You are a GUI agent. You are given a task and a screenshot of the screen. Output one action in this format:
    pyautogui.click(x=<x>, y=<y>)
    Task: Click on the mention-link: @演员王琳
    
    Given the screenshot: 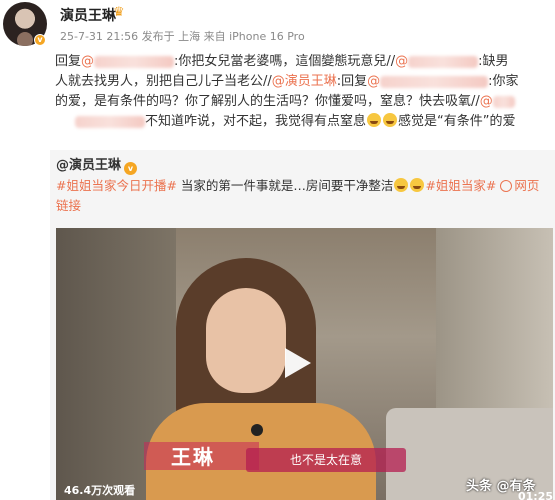 What is the action you would take?
    pyautogui.click(x=304, y=81)
    